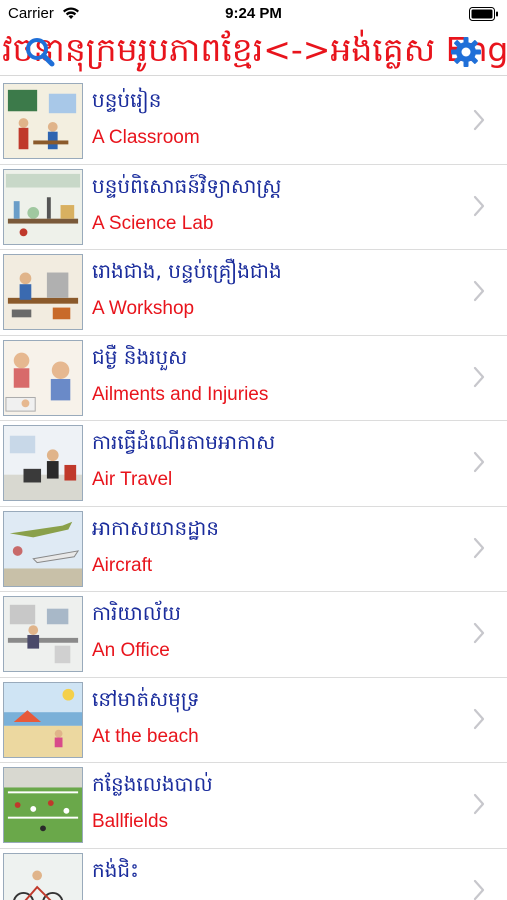  What do you see at coordinates (253, 635) in the screenshot?
I see `list-item: ការិយាល័យ An Office` at bounding box center [253, 635].